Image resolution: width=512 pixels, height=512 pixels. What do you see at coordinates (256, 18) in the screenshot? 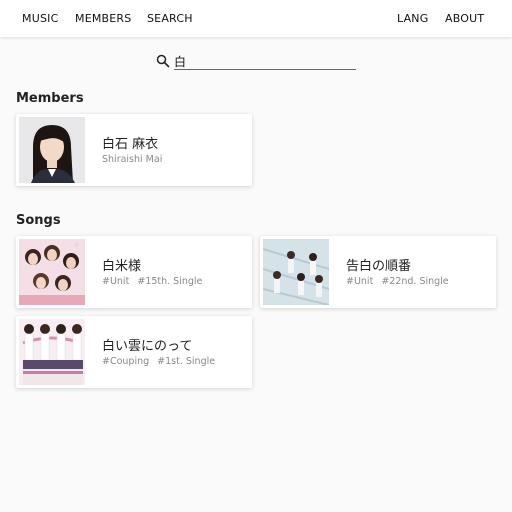
I see `top-navbar: MUSIC MEMBERS SEARCH LANG ABOUT` at bounding box center [256, 18].